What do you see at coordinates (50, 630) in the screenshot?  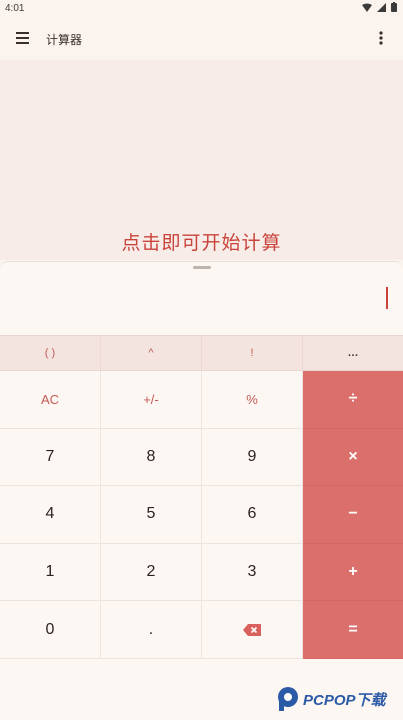 I see `digit-0-button: 0` at bounding box center [50, 630].